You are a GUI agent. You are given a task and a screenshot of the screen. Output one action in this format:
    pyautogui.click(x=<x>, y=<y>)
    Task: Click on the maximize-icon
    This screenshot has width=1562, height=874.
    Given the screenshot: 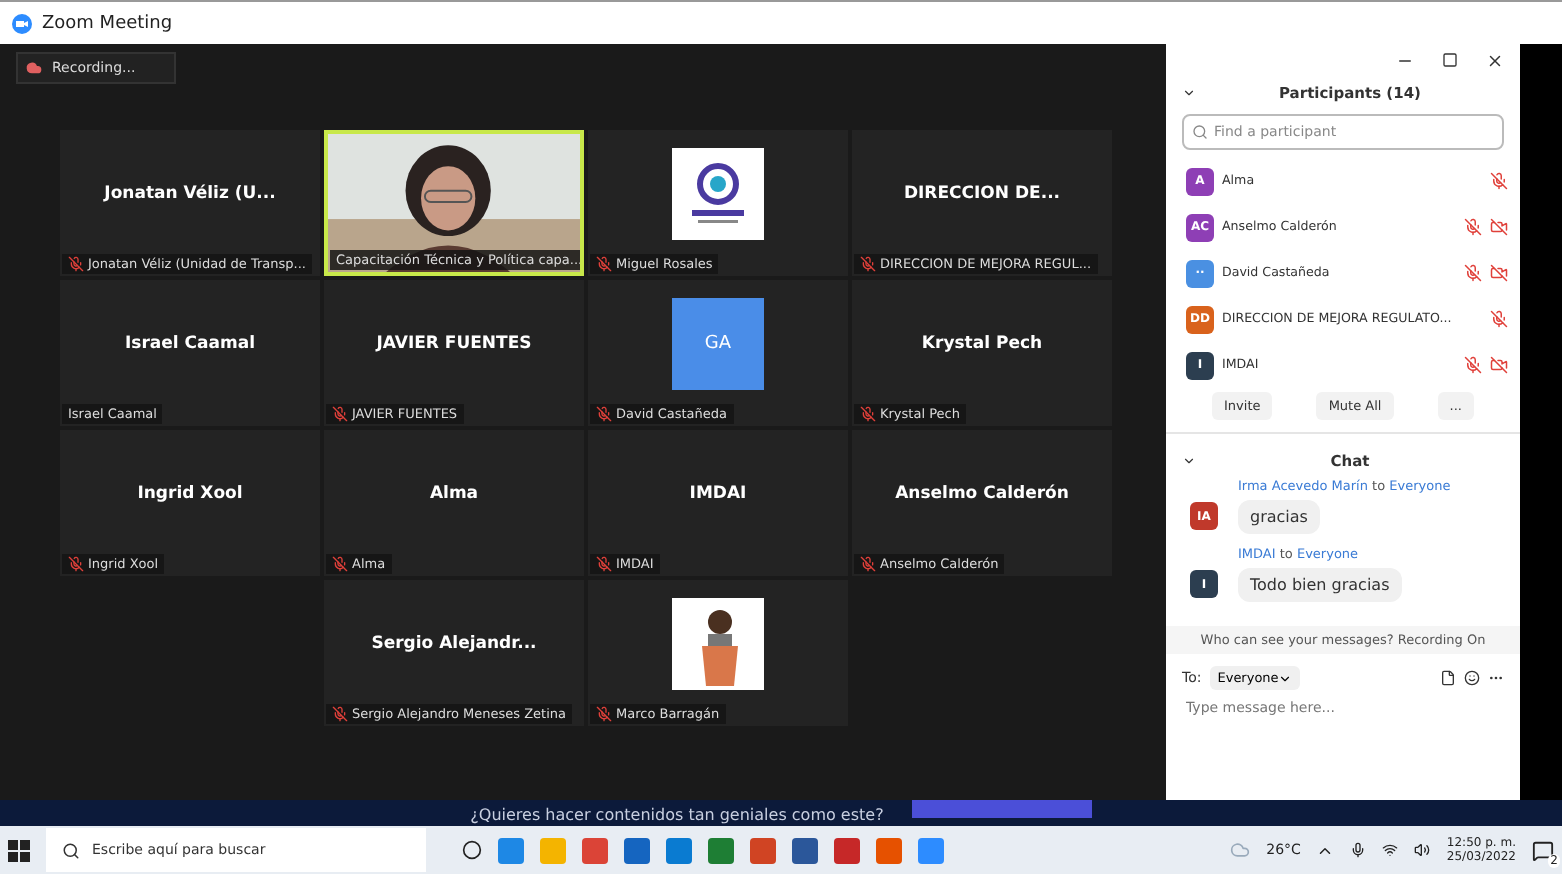 What is the action you would take?
    pyautogui.click(x=1450, y=60)
    